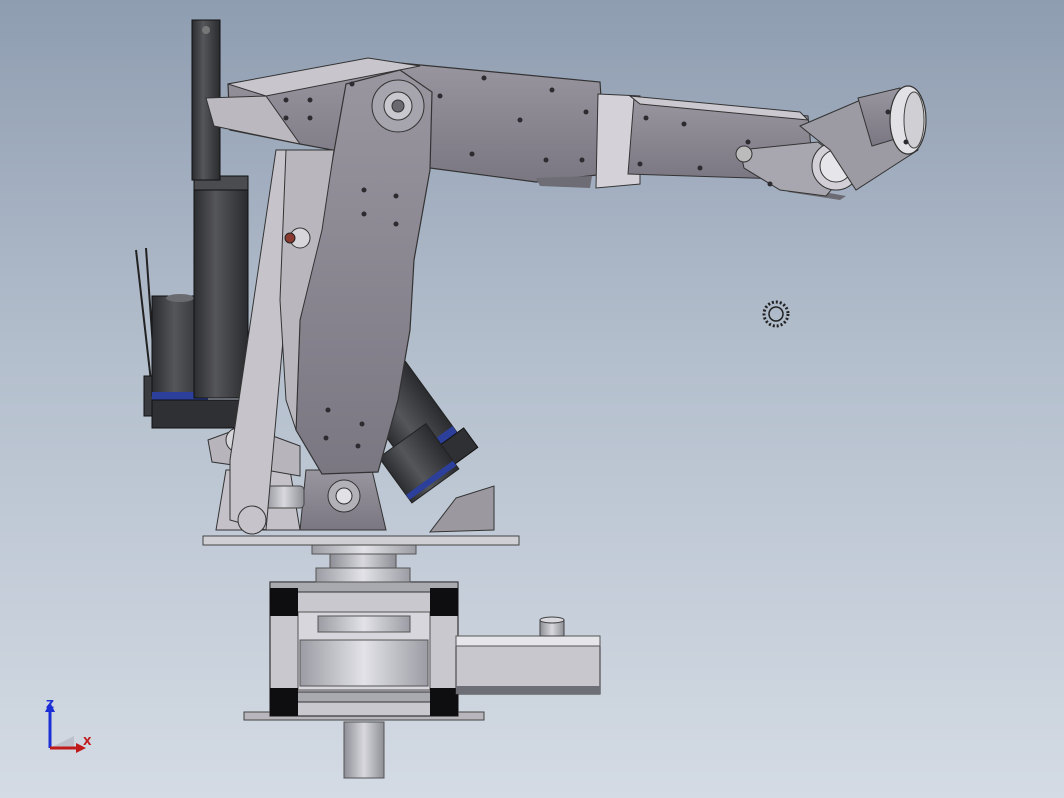  Describe the element at coordinates (364, 750) in the screenshot. I see `bottom-shaft` at that location.